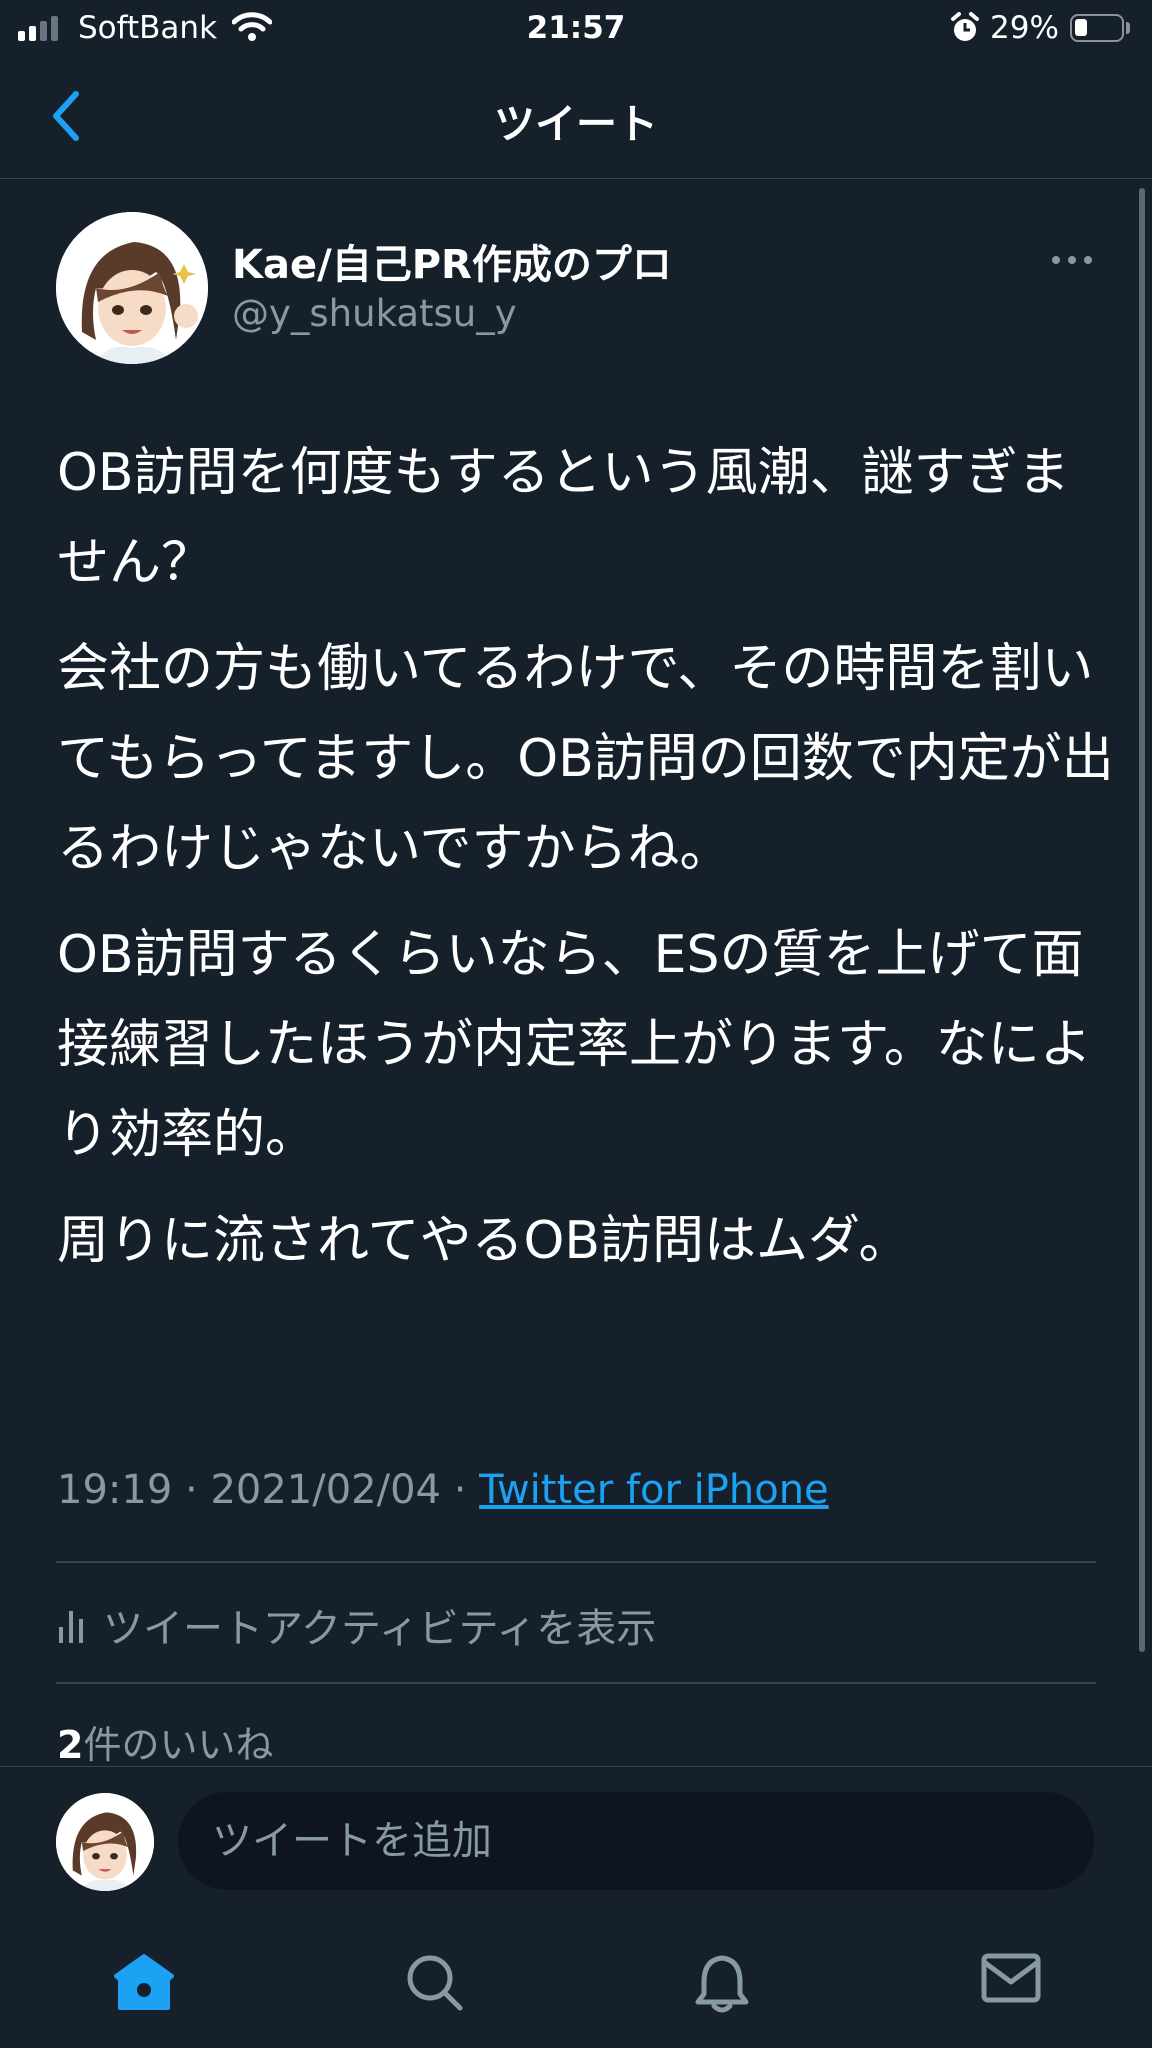 Image resolution: width=1152 pixels, height=2048 pixels. What do you see at coordinates (576, 124) in the screenshot?
I see `page-title: ツイート` at bounding box center [576, 124].